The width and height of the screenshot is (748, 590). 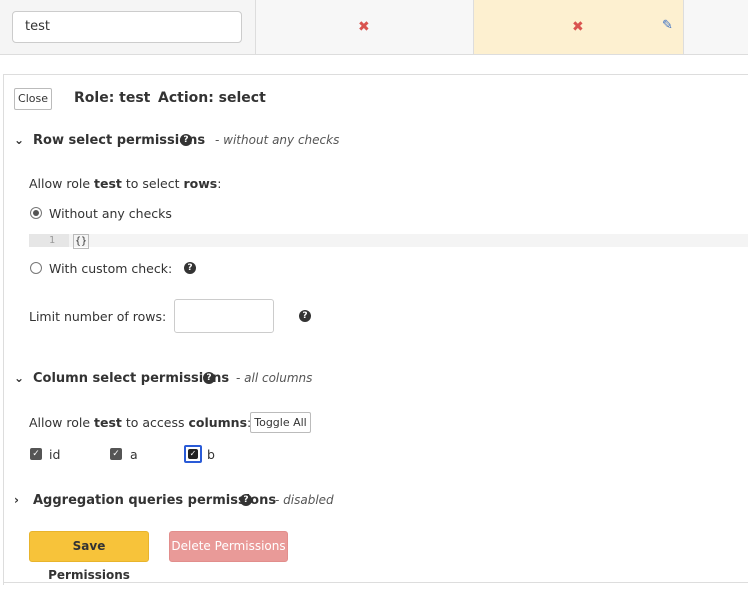 What do you see at coordinates (36, 268) in the screenshot?
I see `radio-custom-check` at bounding box center [36, 268].